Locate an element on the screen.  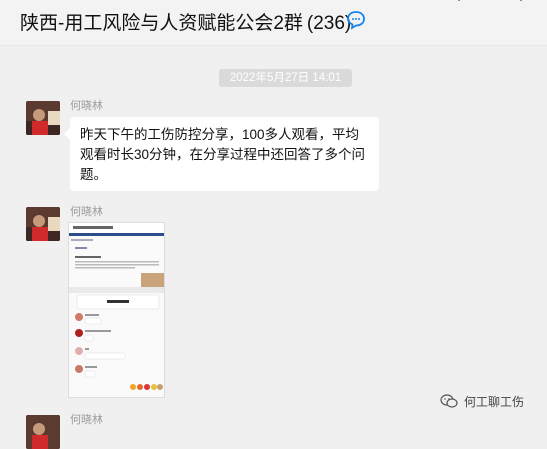
screenshot-preview-icon is located at coordinates (116, 310).